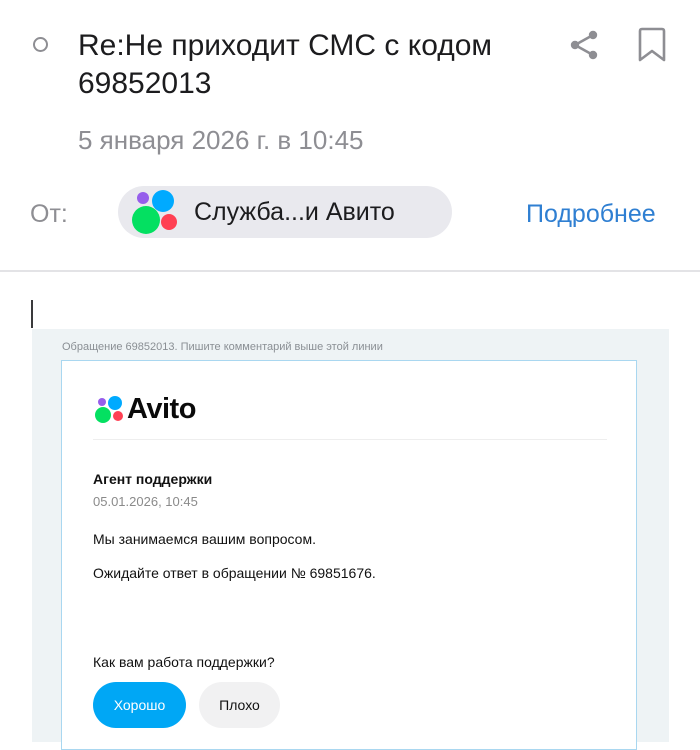 The height and width of the screenshot is (750, 700). I want to click on agent-date: 05.01.2026, 10:45, so click(145, 501).